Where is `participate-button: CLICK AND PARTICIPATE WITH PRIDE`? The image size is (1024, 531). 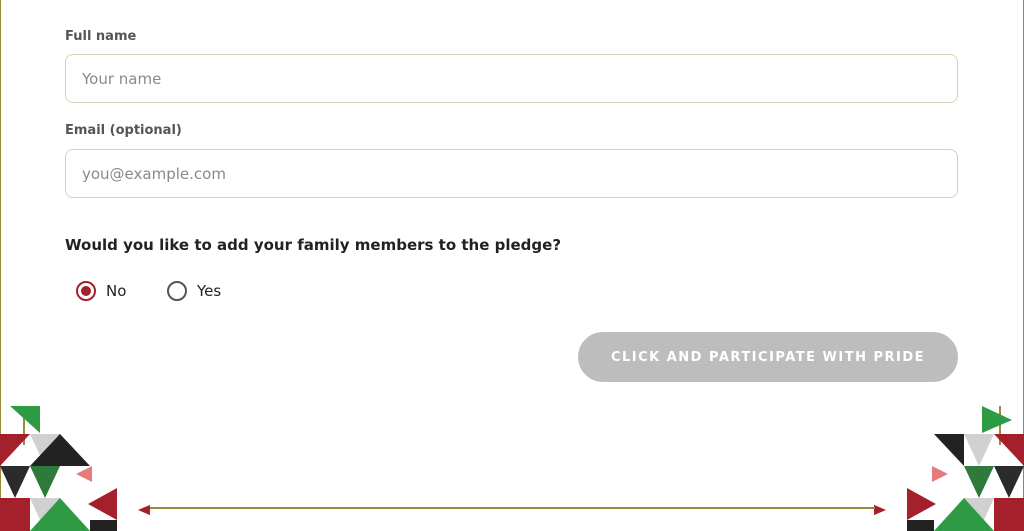 participate-button: CLICK AND PARTICIPATE WITH PRIDE is located at coordinates (768, 357).